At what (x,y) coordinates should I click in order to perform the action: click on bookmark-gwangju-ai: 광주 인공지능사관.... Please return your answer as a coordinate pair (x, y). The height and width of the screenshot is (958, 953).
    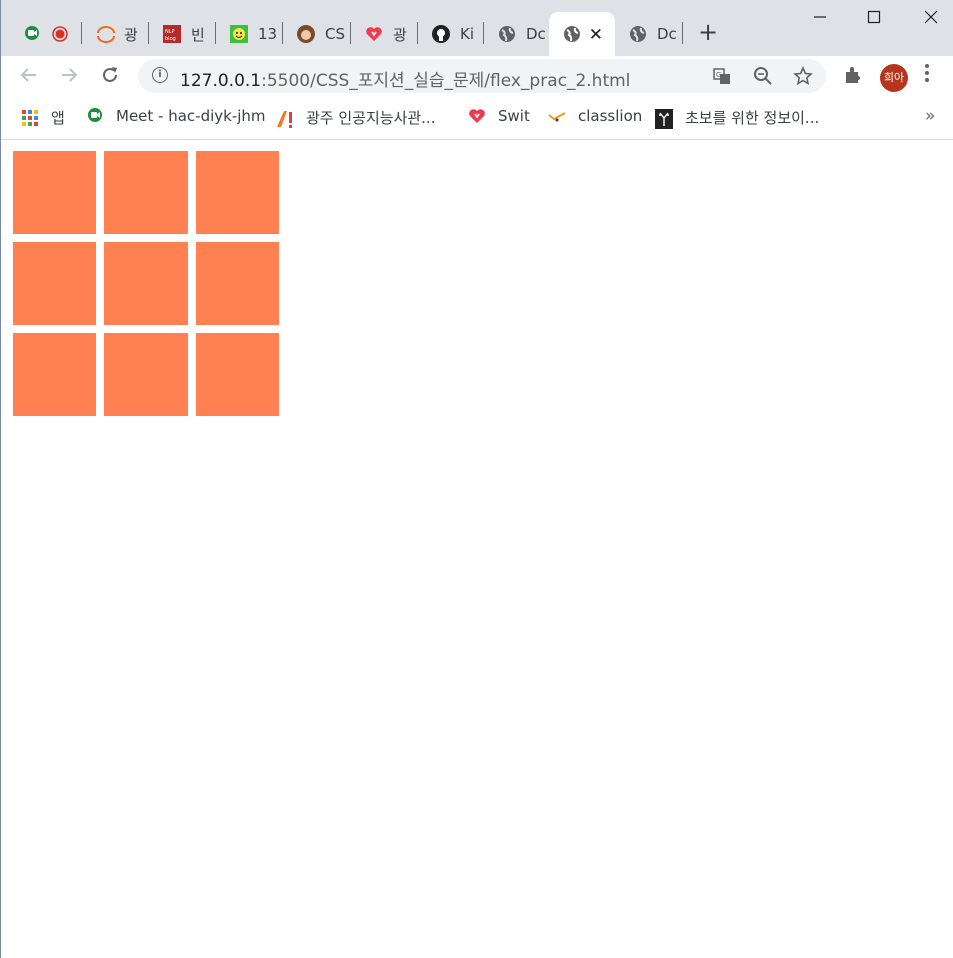
    Looking at the image, I should click on (355, 117).